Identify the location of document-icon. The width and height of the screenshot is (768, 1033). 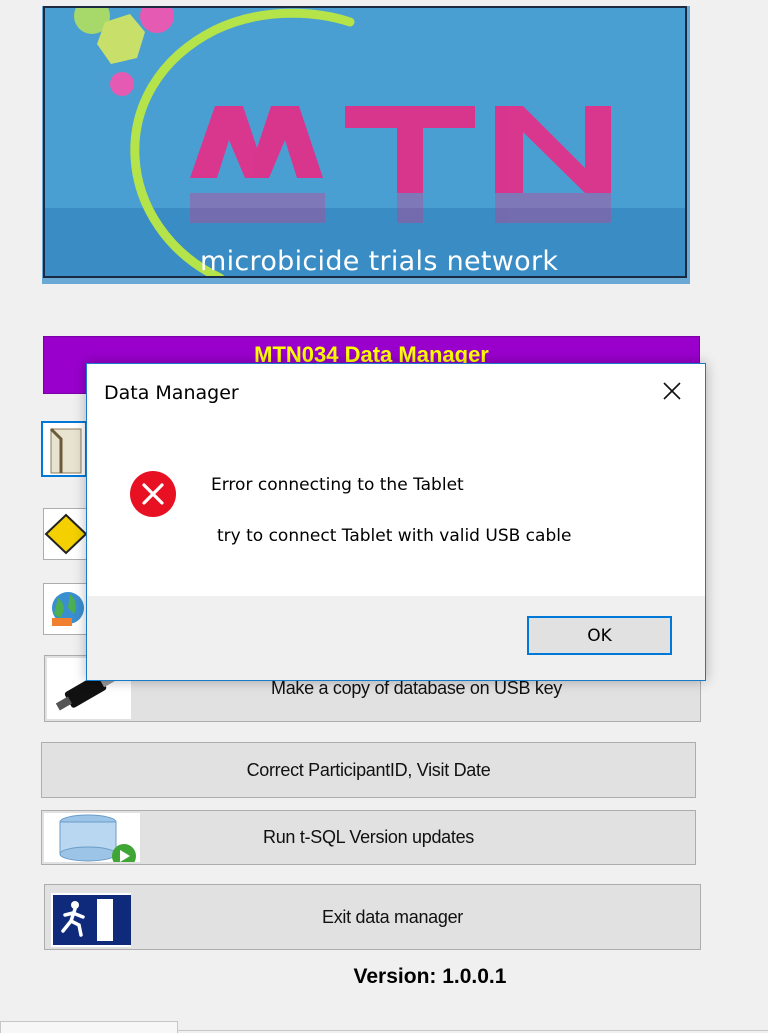
(65, 450).